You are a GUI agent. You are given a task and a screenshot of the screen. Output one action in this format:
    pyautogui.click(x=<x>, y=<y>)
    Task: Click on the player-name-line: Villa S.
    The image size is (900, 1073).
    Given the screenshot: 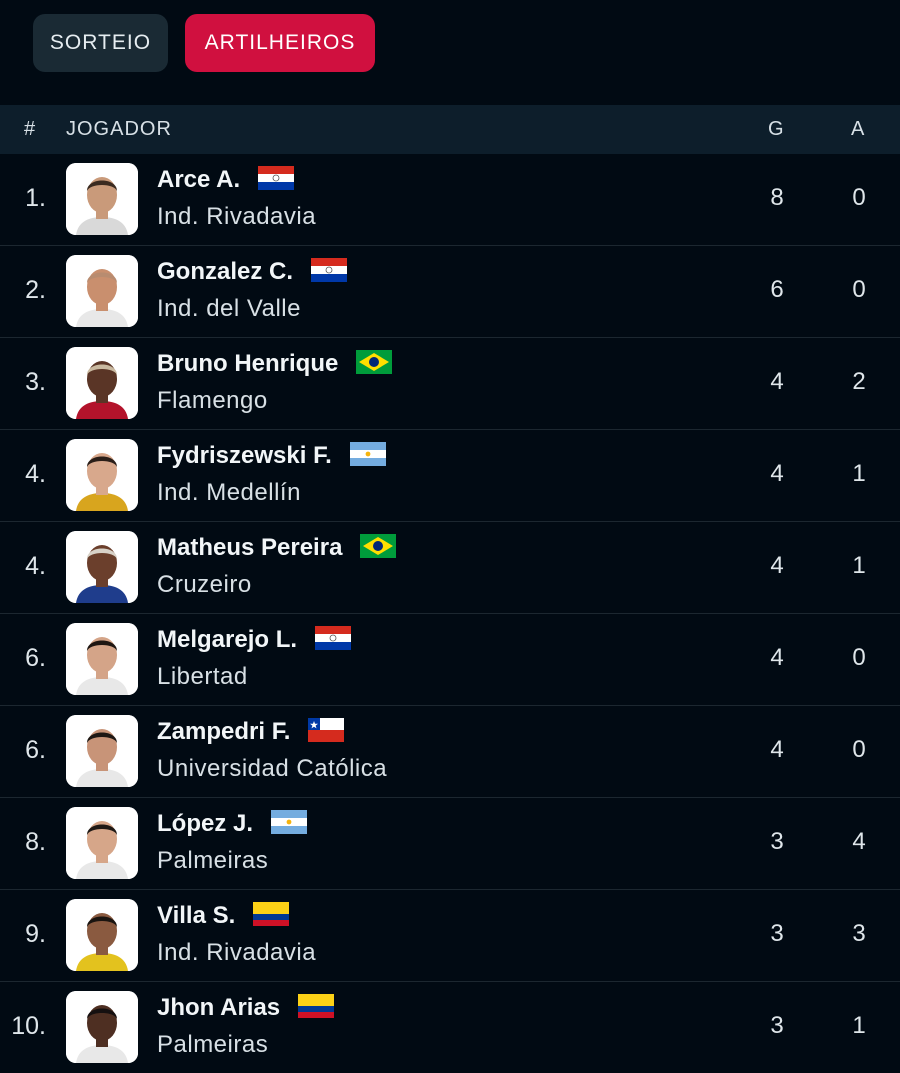 What is the action you would take?
    pyautogui.click(x=223, y=916)
    